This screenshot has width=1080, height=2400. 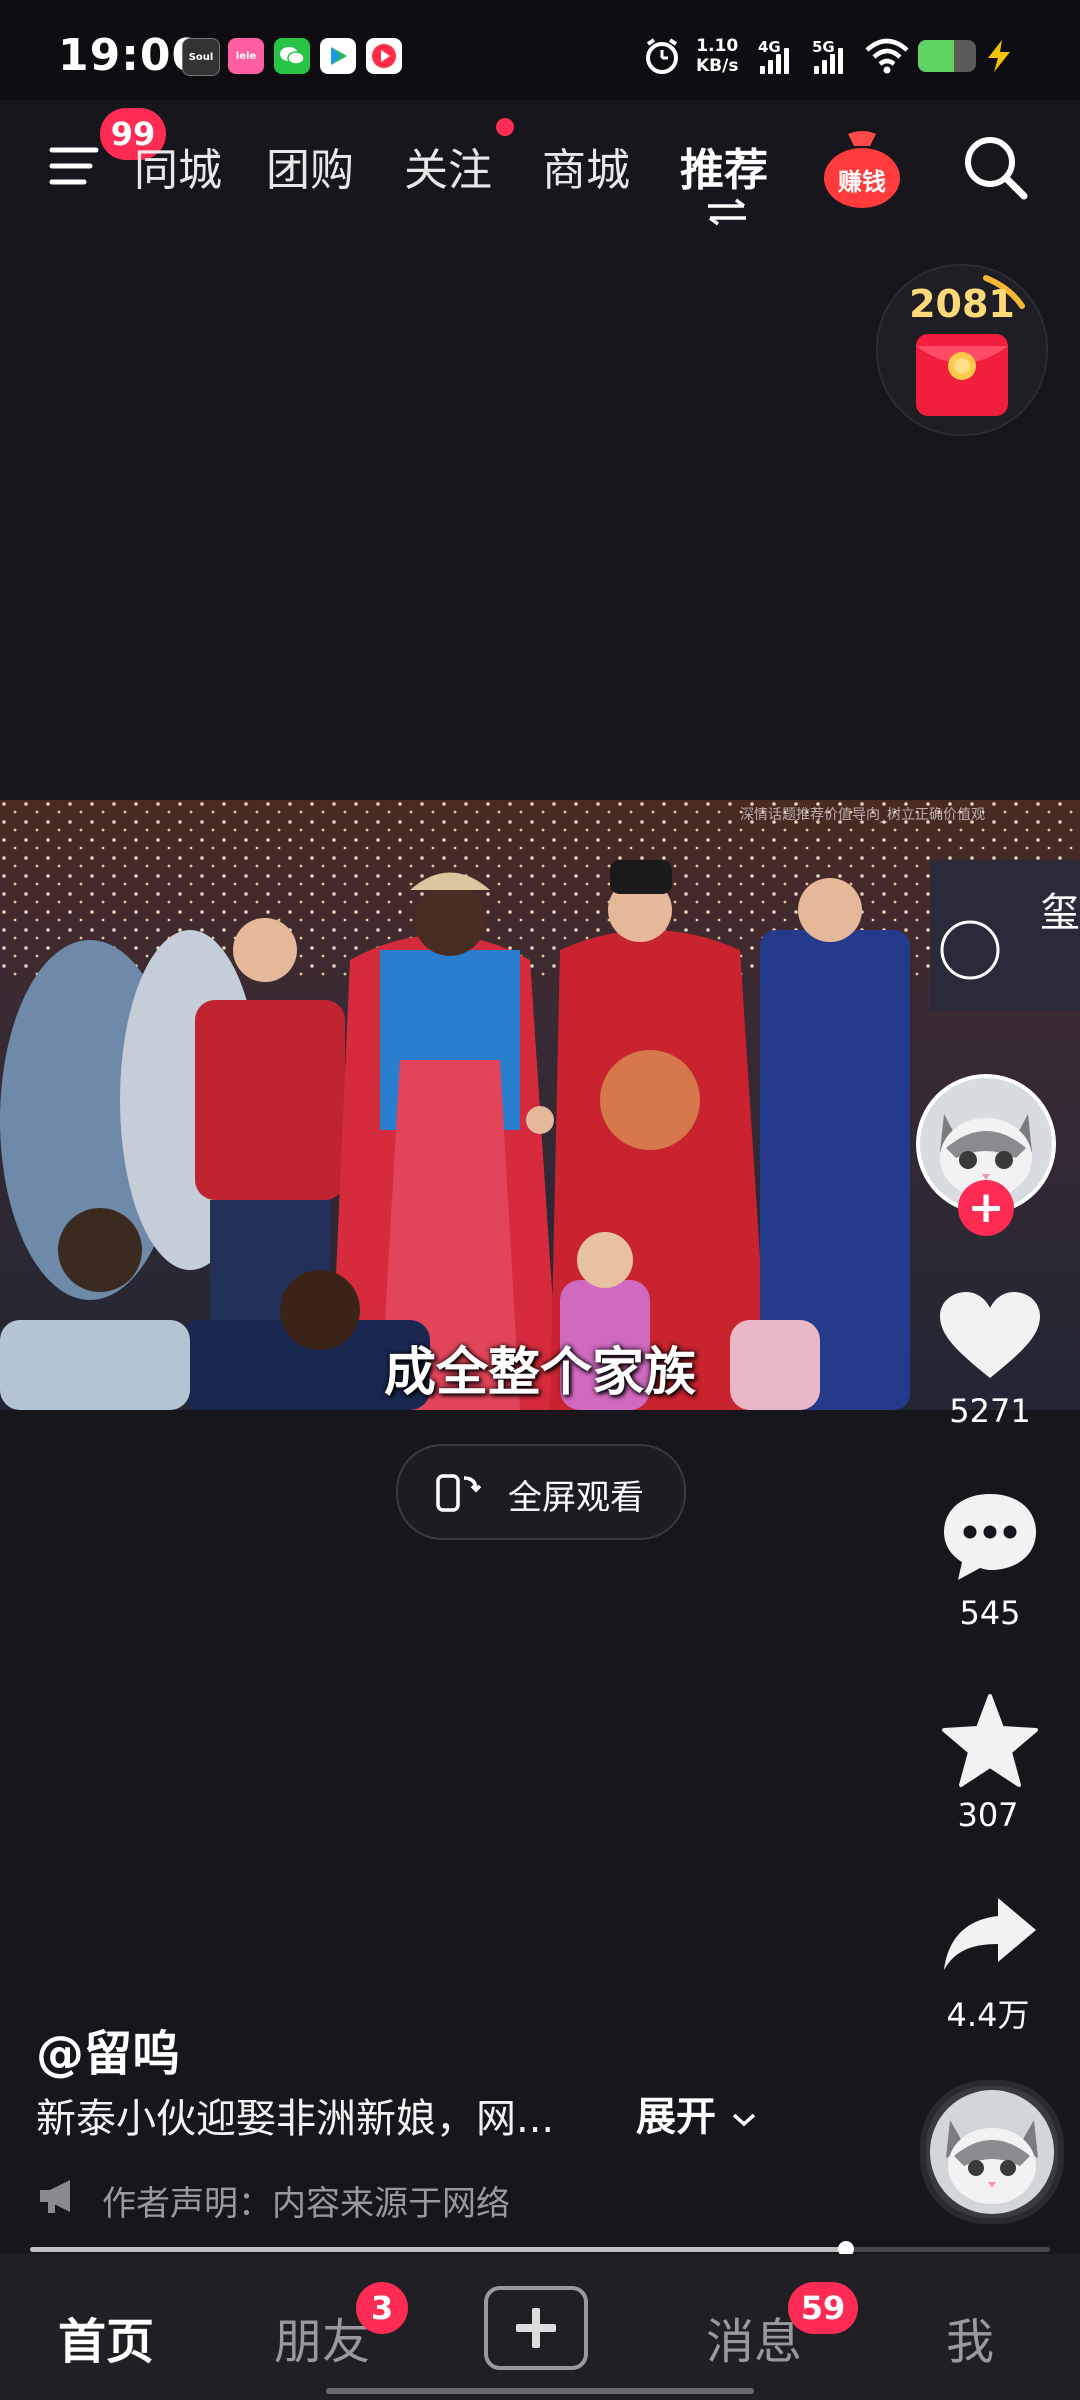 I want to click on fullscreen-button: 全屏观看, so click(x=541, y=1492).